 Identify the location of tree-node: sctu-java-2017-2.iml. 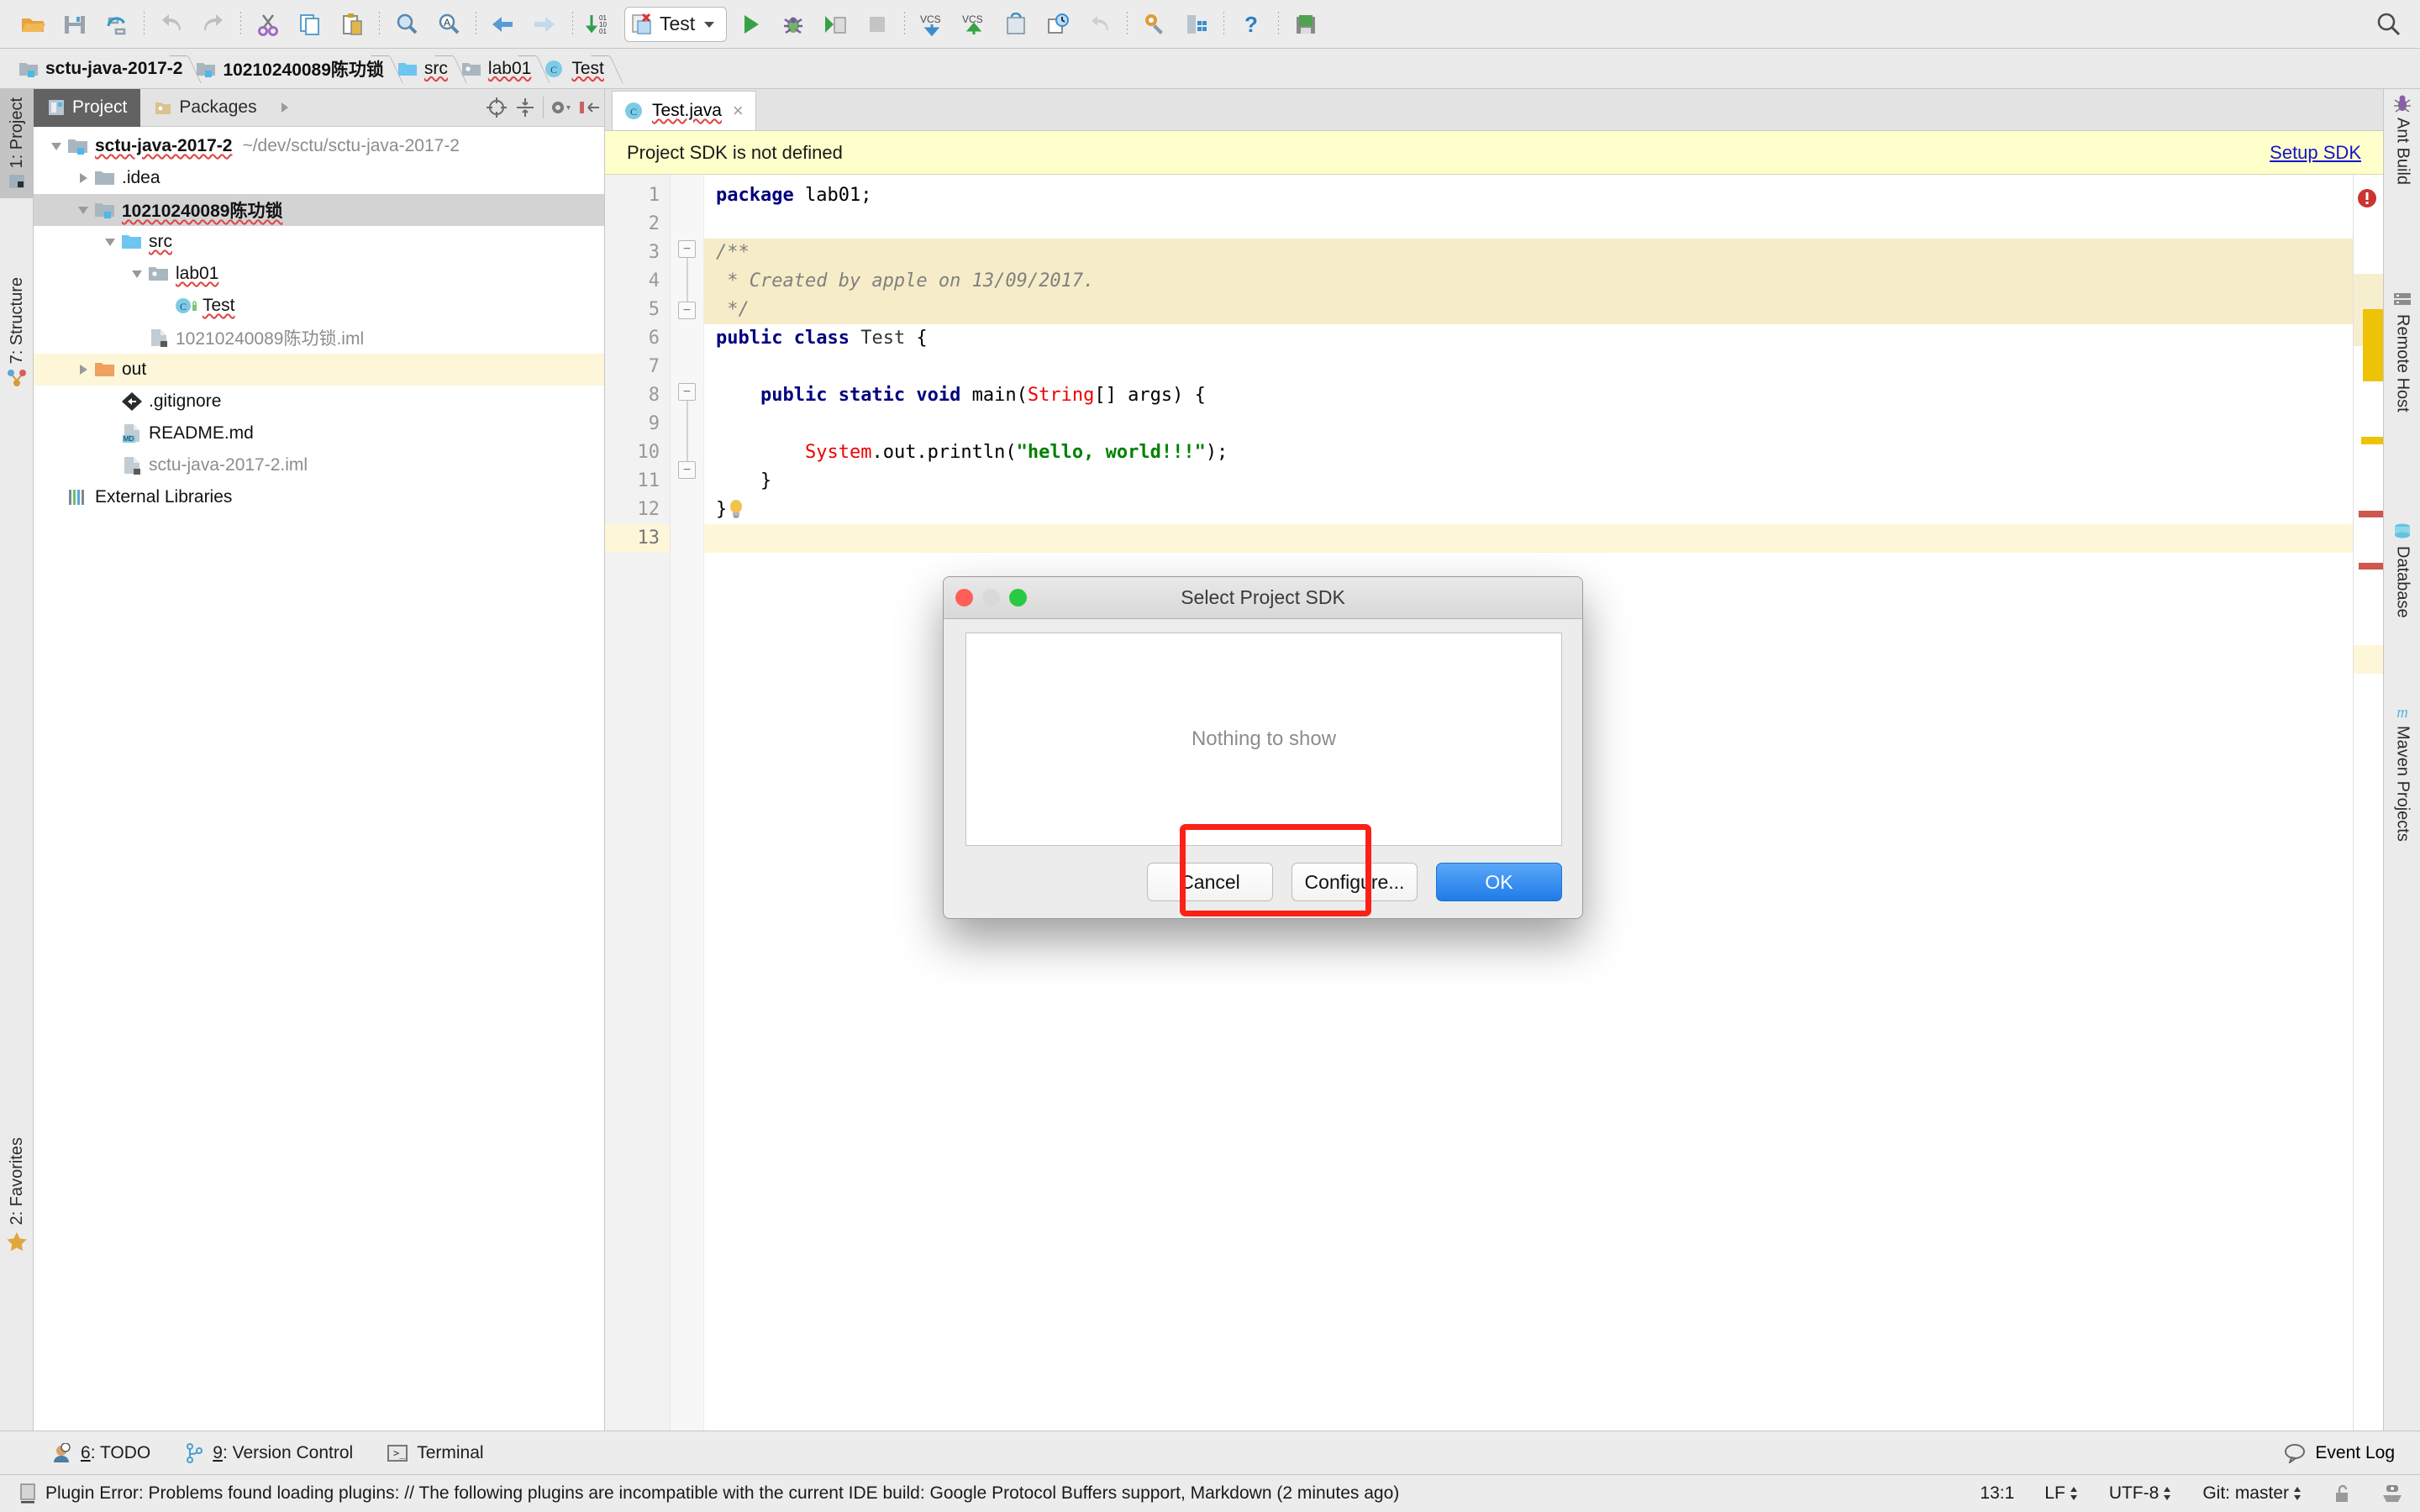
(319, 465).